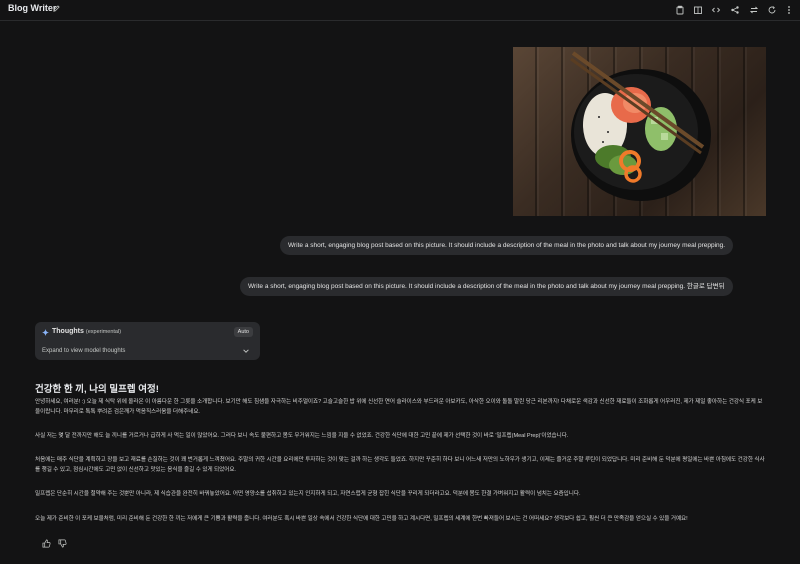 The height and width of the screenshot is (564, 800). What do you see at coordinates (715, 9) in the screenshot?
I see `code-icon` at bounding box center [715, 9].